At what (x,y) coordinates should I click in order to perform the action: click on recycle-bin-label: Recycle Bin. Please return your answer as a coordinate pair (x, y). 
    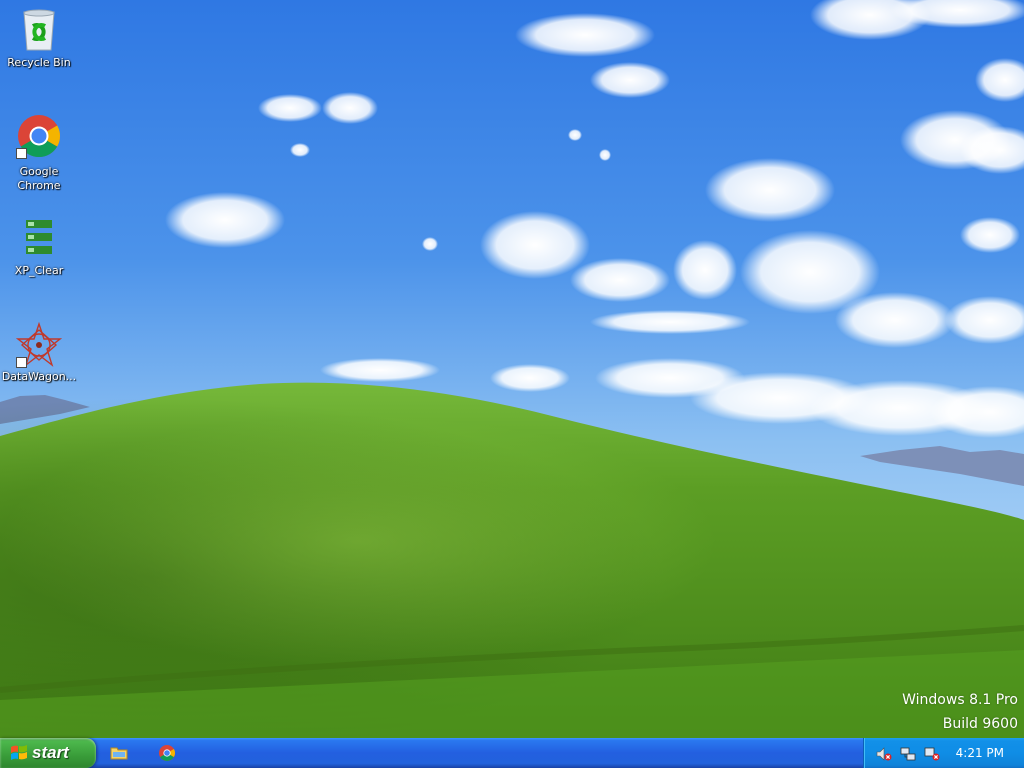
    Looking at the image, I should click on (39, 62).